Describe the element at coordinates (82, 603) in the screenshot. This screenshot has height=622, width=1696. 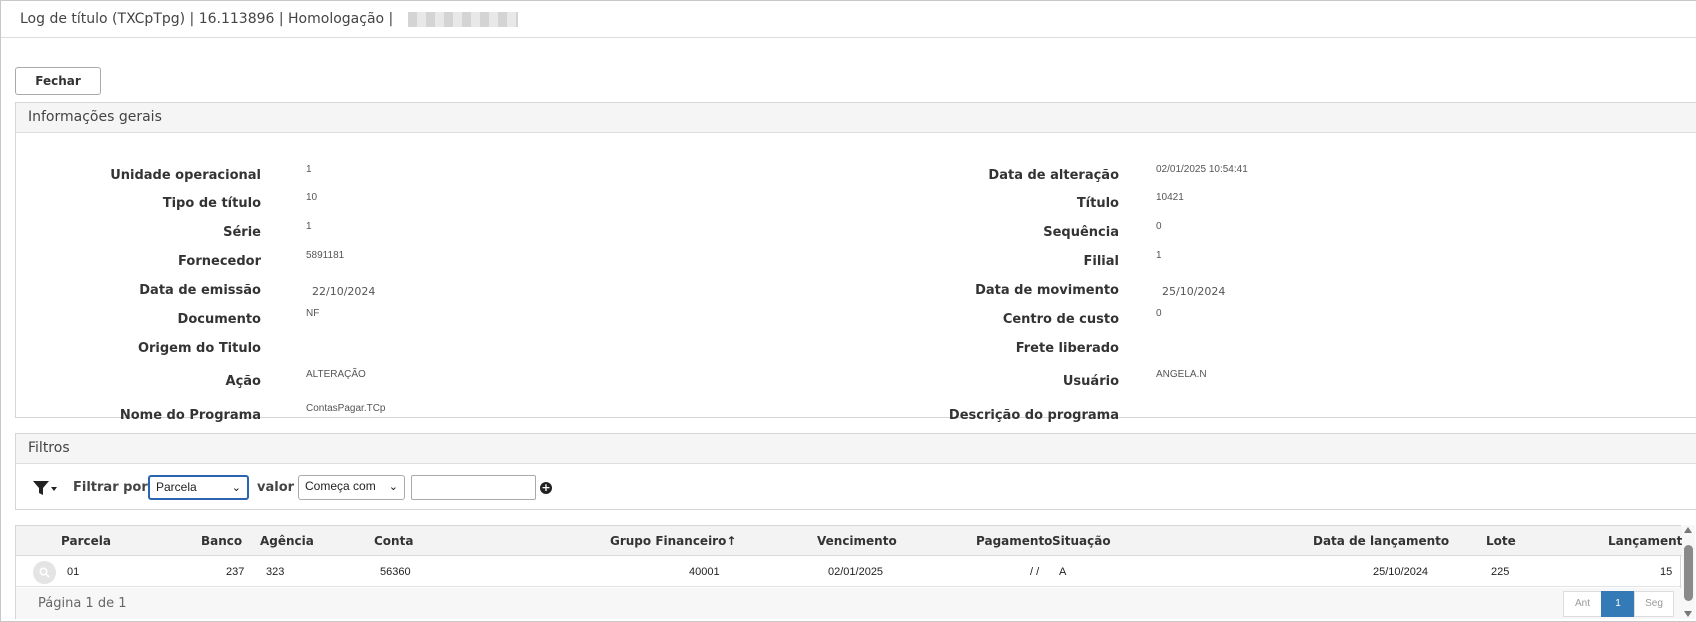
I see `page-info: Página 1 de 1` at that location.